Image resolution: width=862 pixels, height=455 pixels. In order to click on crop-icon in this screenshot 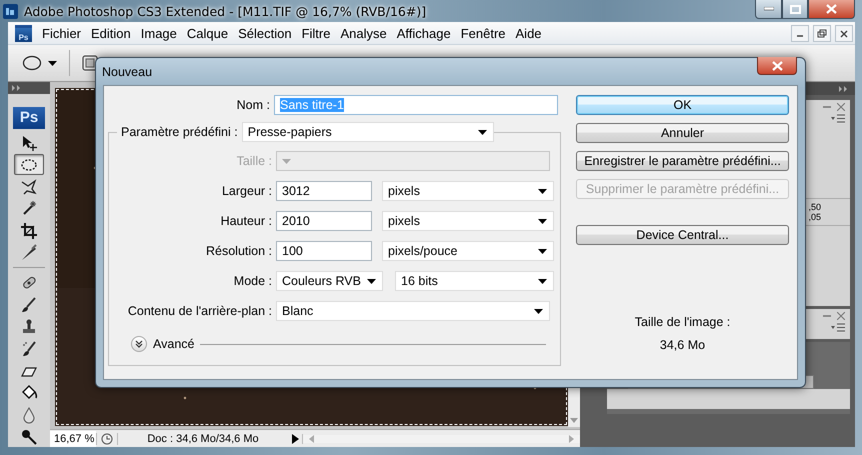, I will do `click(29, 231)`.